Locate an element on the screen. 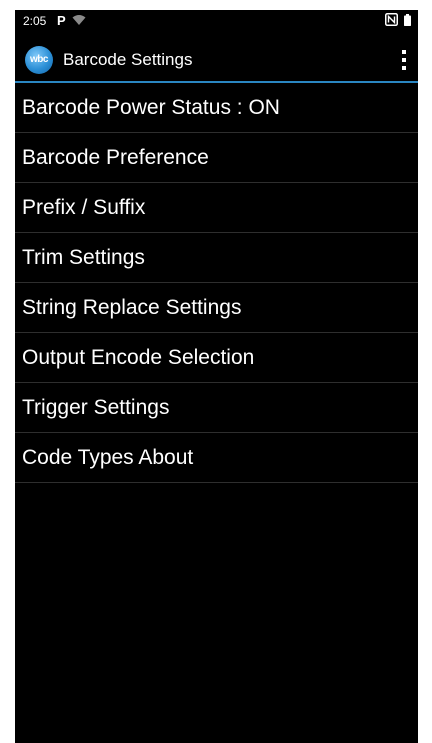  status-bar: 2:05 P is located at coordinates (216, 22).